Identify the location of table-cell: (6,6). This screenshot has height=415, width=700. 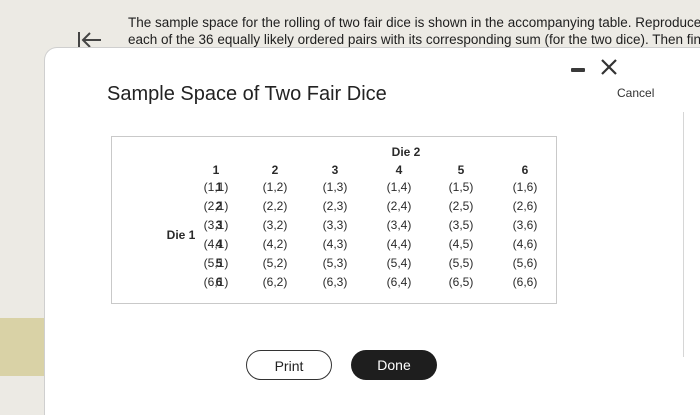
(525, 282).